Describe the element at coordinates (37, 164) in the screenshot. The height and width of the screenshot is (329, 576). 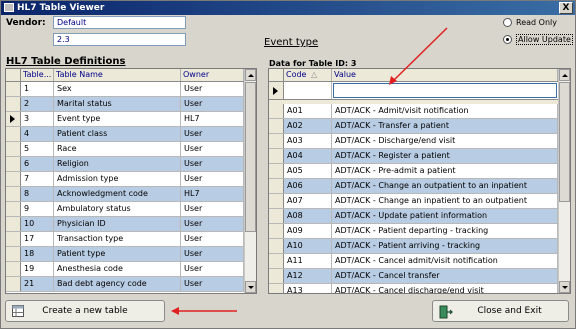
I see `cell-table-id: 6` at that location.